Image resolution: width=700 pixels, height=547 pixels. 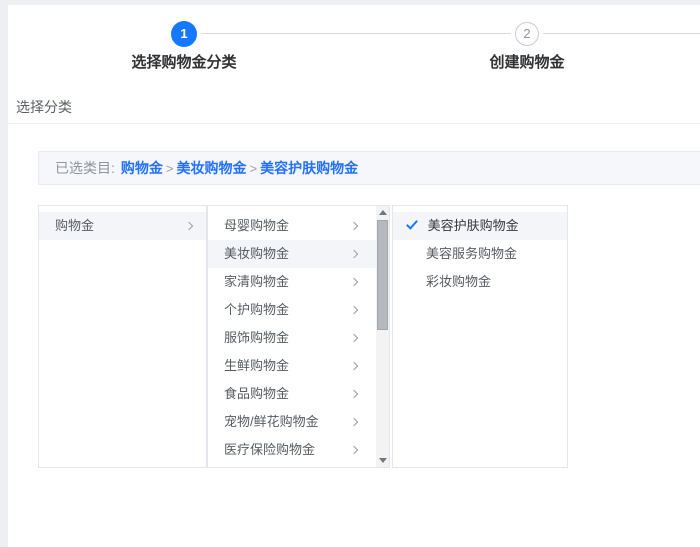 I want to click on step-1-indicator: 1, so click(x=184, y=34).